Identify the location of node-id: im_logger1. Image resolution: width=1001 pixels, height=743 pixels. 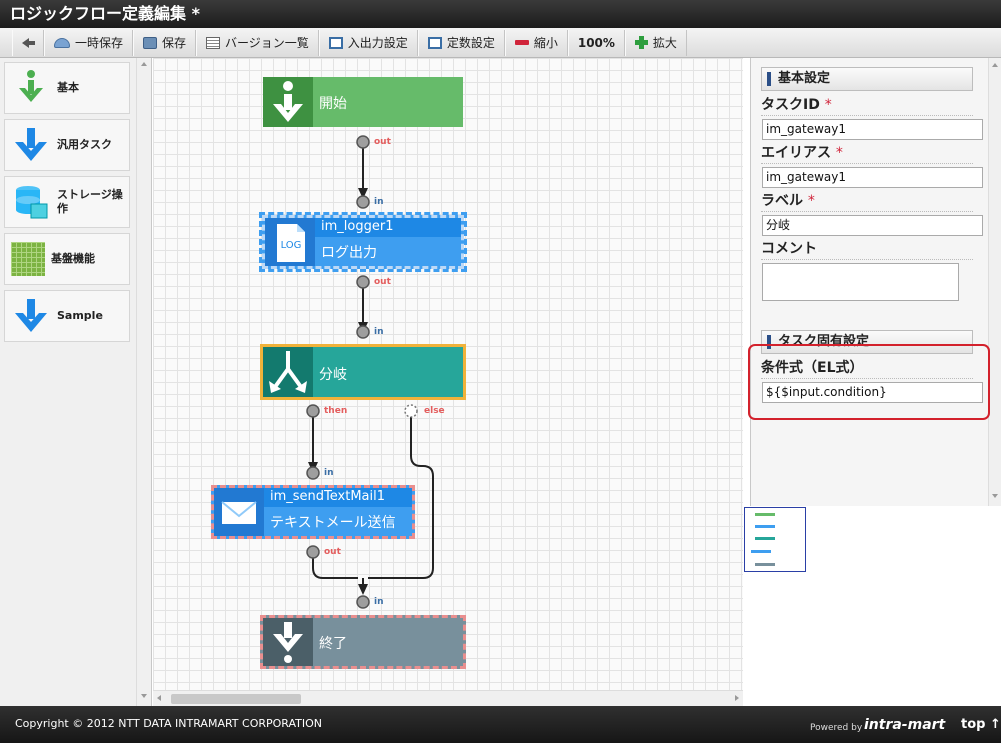
(357, 226).